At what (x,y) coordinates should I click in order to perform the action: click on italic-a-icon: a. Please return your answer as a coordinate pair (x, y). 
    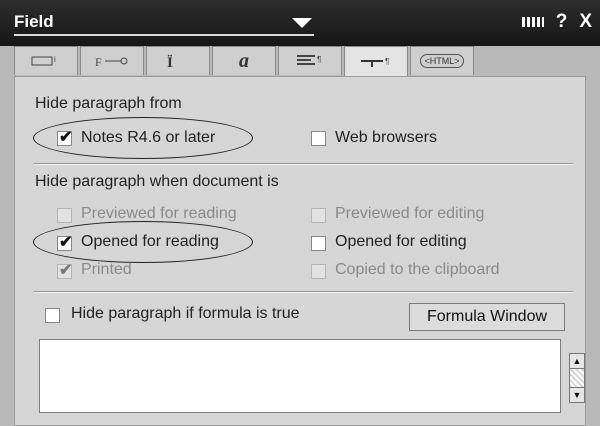
    Looking at the image, I should click on (244, 60).